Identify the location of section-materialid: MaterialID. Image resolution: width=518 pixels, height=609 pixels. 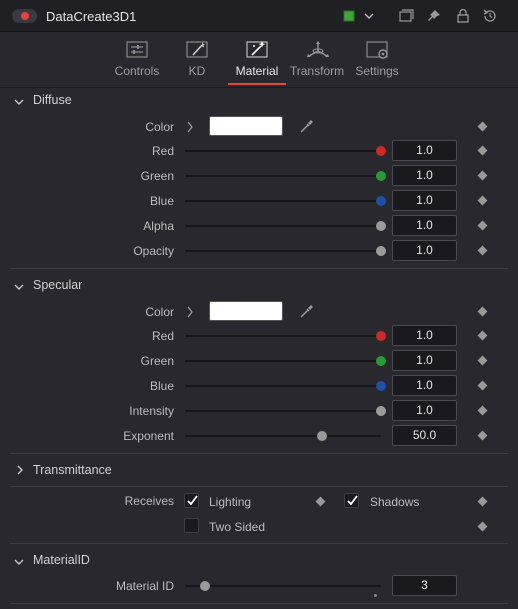
(259, 560).